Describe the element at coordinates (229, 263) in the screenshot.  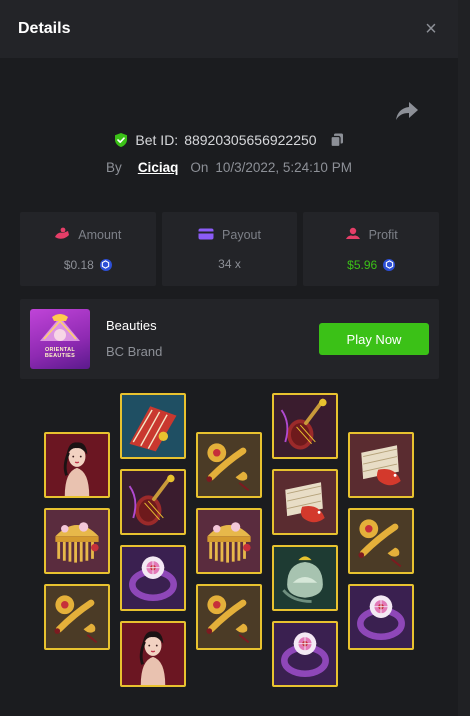
I see `payout-value: 34 x` at that location.